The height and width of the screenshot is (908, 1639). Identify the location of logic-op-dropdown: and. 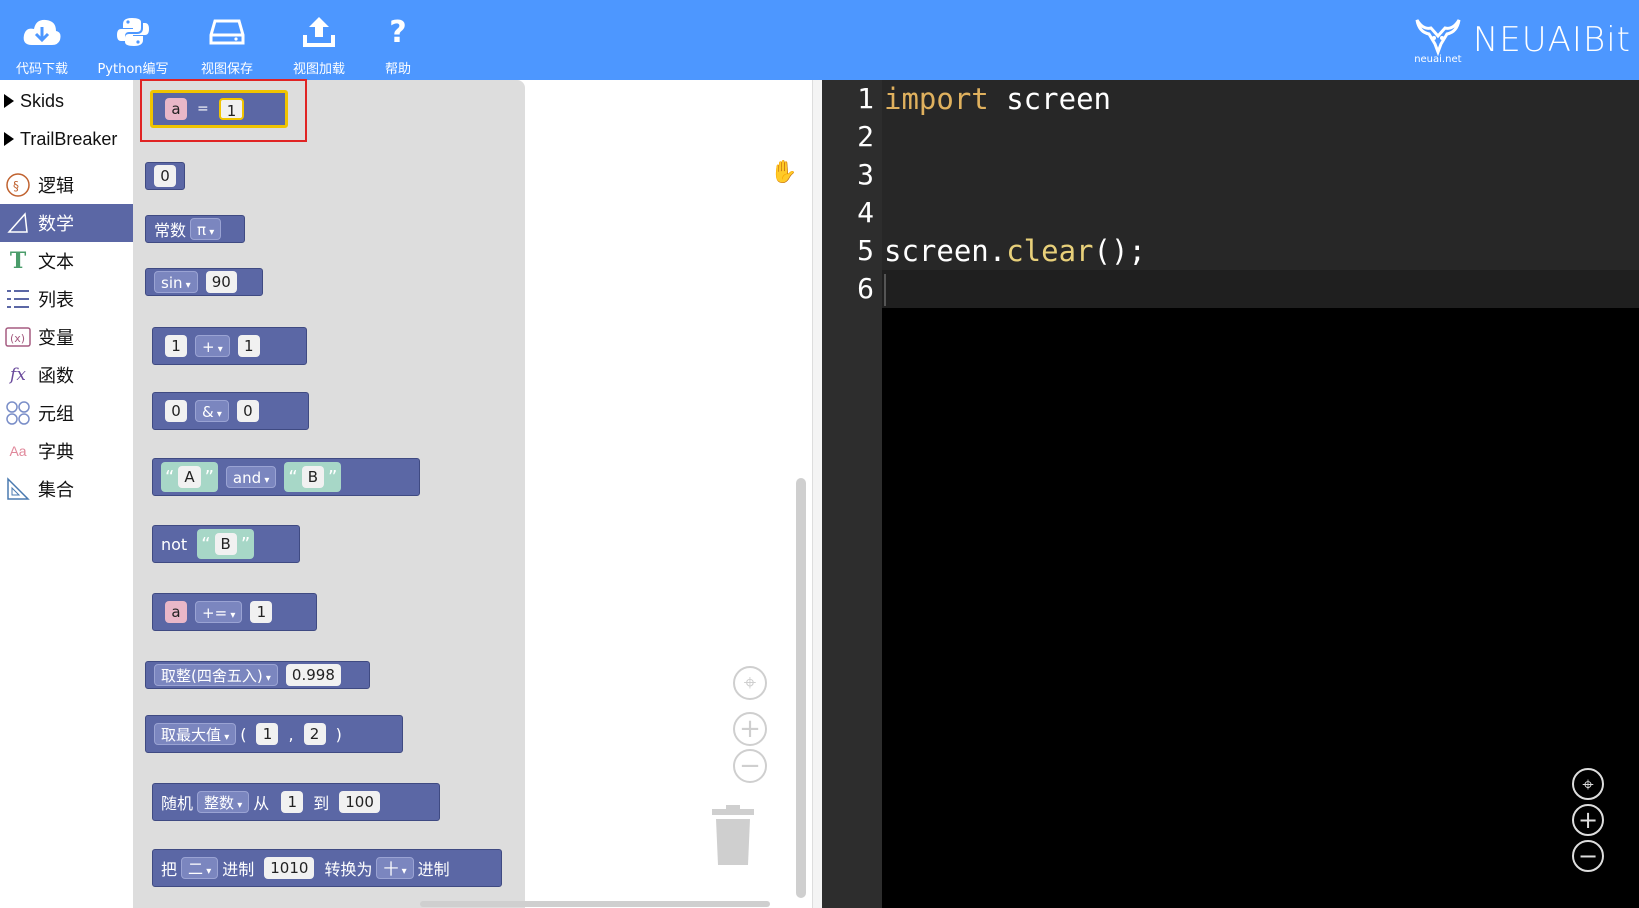
(251, 477).